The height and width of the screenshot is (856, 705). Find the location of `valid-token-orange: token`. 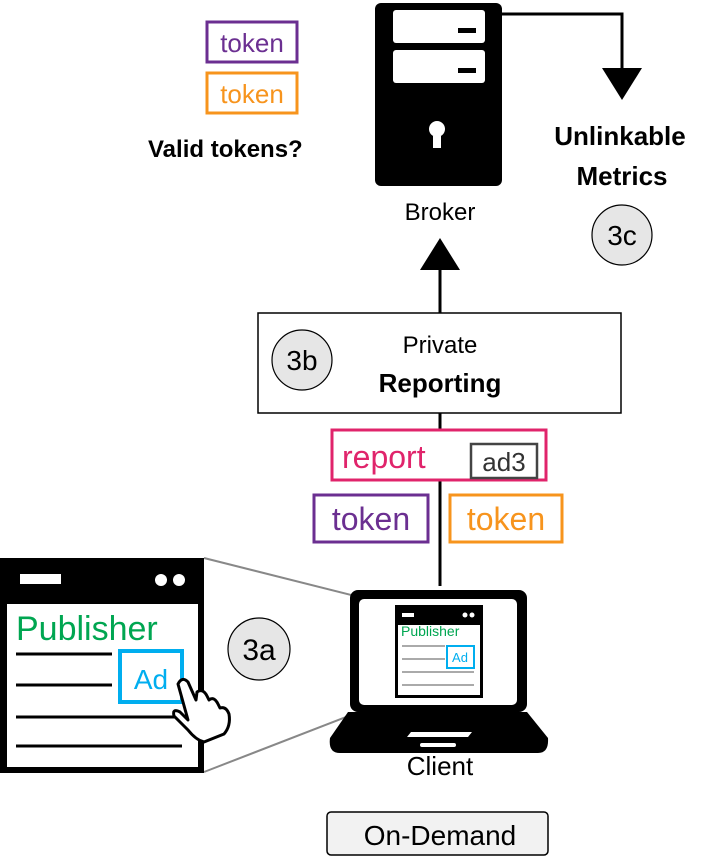

valid-token-orange: token is located at coordinates (252, 93).